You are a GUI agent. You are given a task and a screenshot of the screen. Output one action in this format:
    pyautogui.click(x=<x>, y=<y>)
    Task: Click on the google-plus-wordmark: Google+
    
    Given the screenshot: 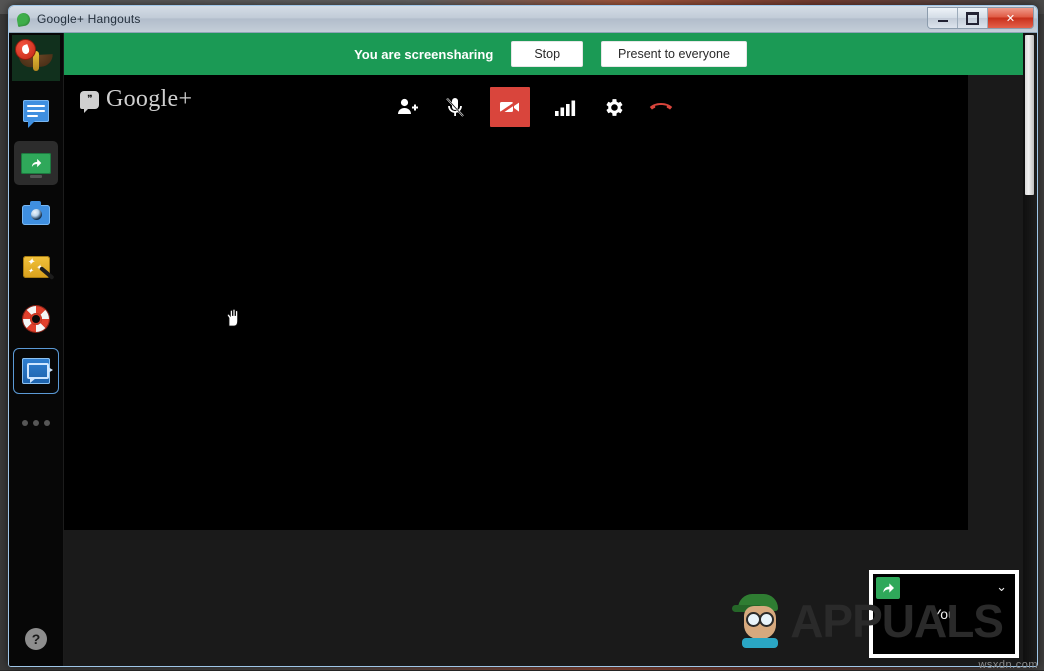 What is the action you would take?
    pyautogui.click(x=149, y=99)
    